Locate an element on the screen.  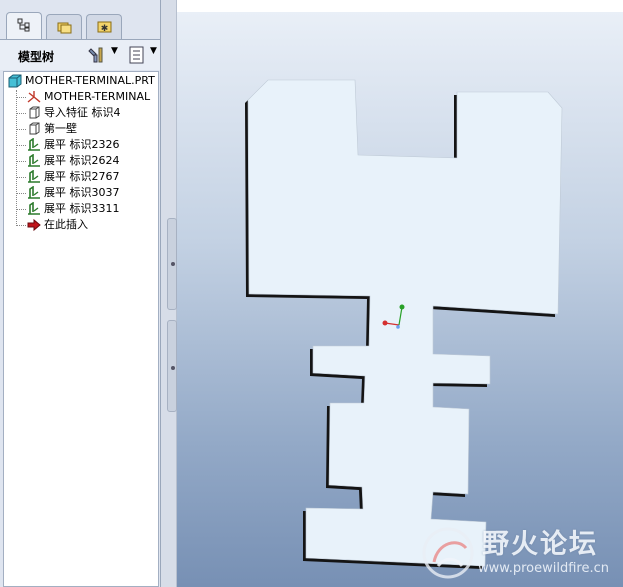
watermark-title: 野火论坛 is located at coordinates (540, 544).